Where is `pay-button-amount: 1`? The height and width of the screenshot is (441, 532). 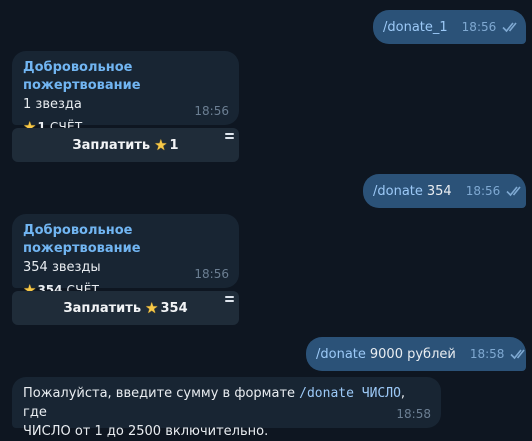 pay-button-amount: 1 is located at coordinates (174, 145).